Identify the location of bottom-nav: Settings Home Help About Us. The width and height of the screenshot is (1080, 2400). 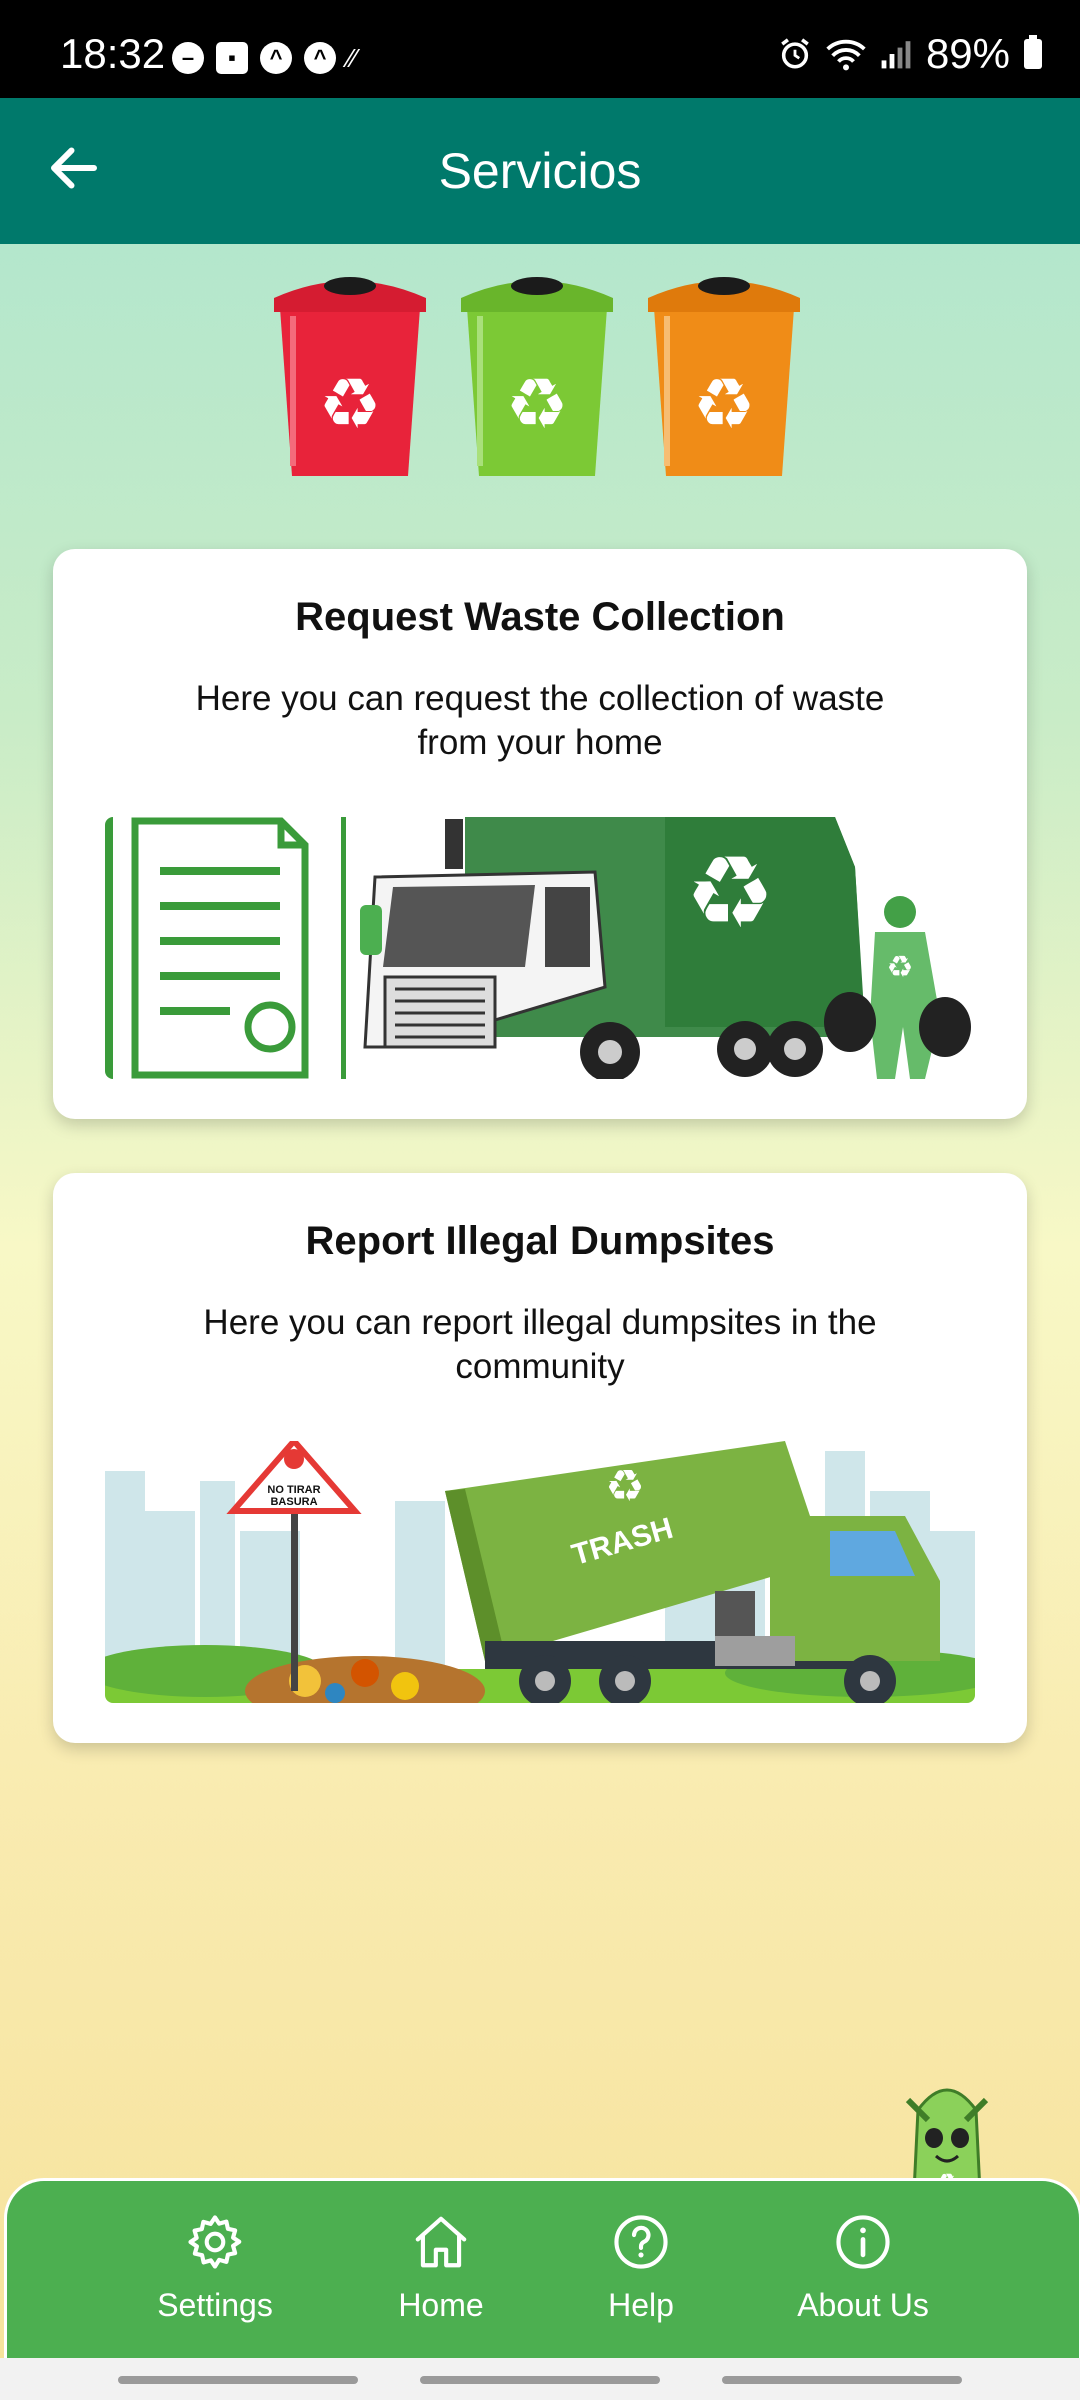
(542, 2269).